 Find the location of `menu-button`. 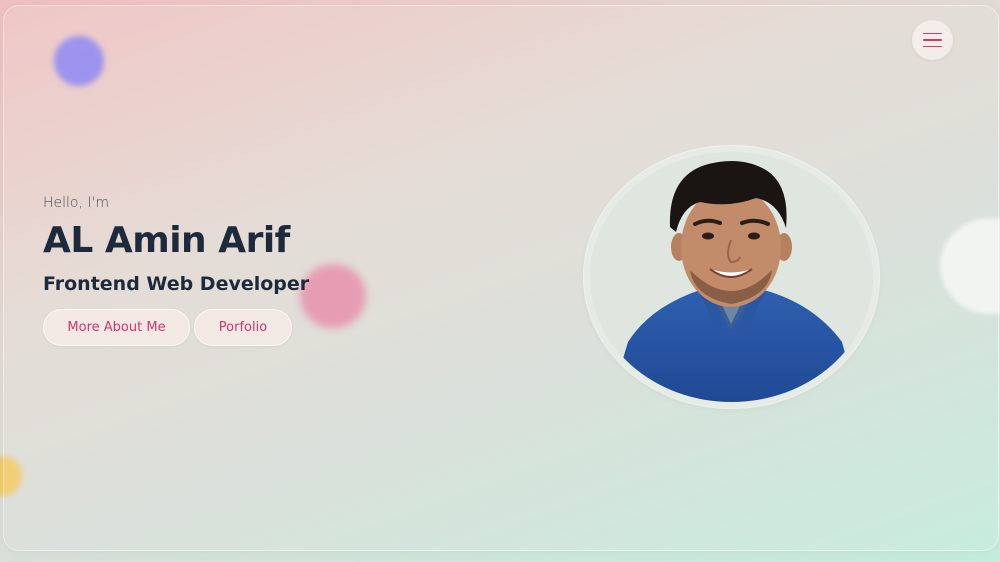

menu-button is located at coordinates (932, 40).